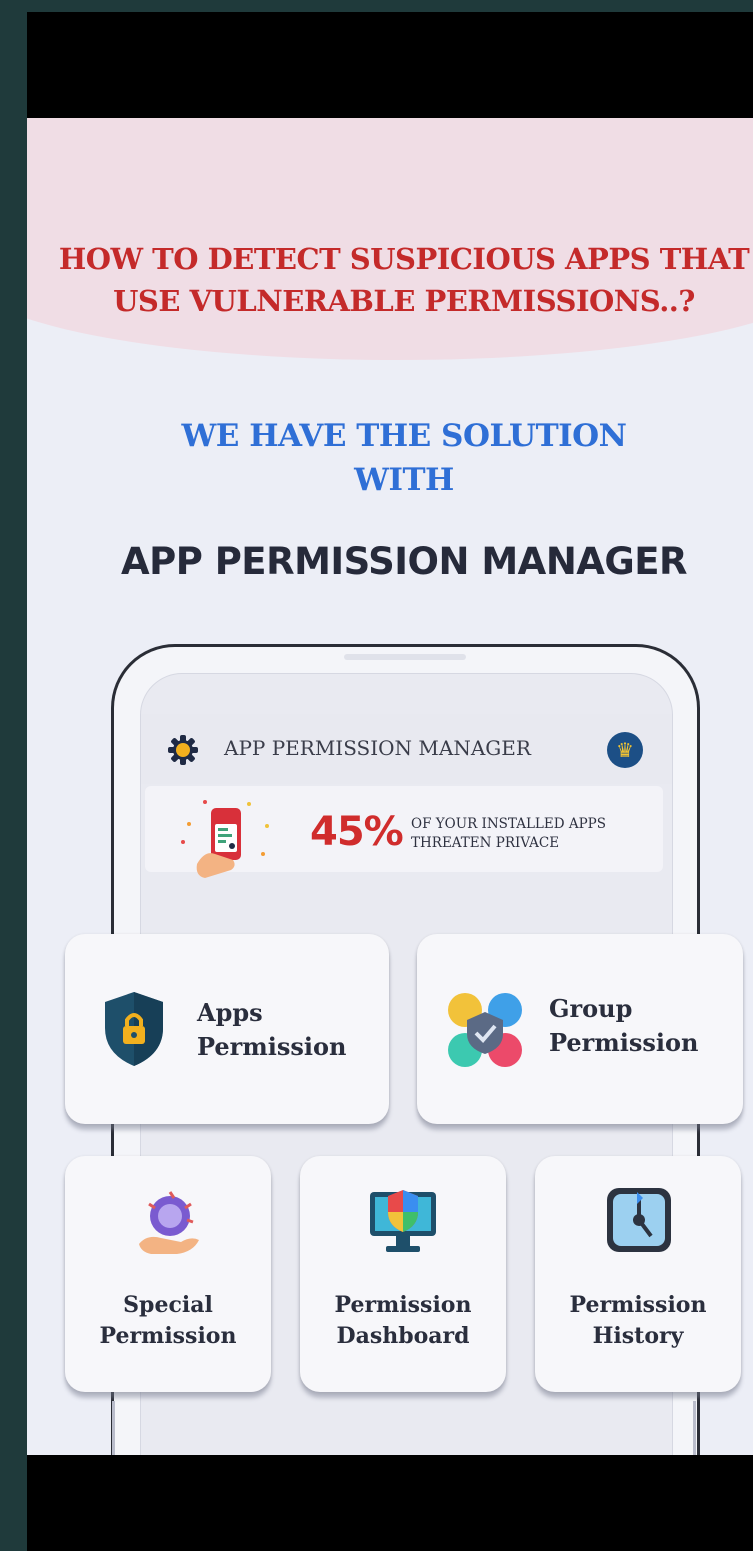  Describe the element at coordinates (168, 1336) in the screenshot. I see `special-permission-line-2: Permission` at that location.